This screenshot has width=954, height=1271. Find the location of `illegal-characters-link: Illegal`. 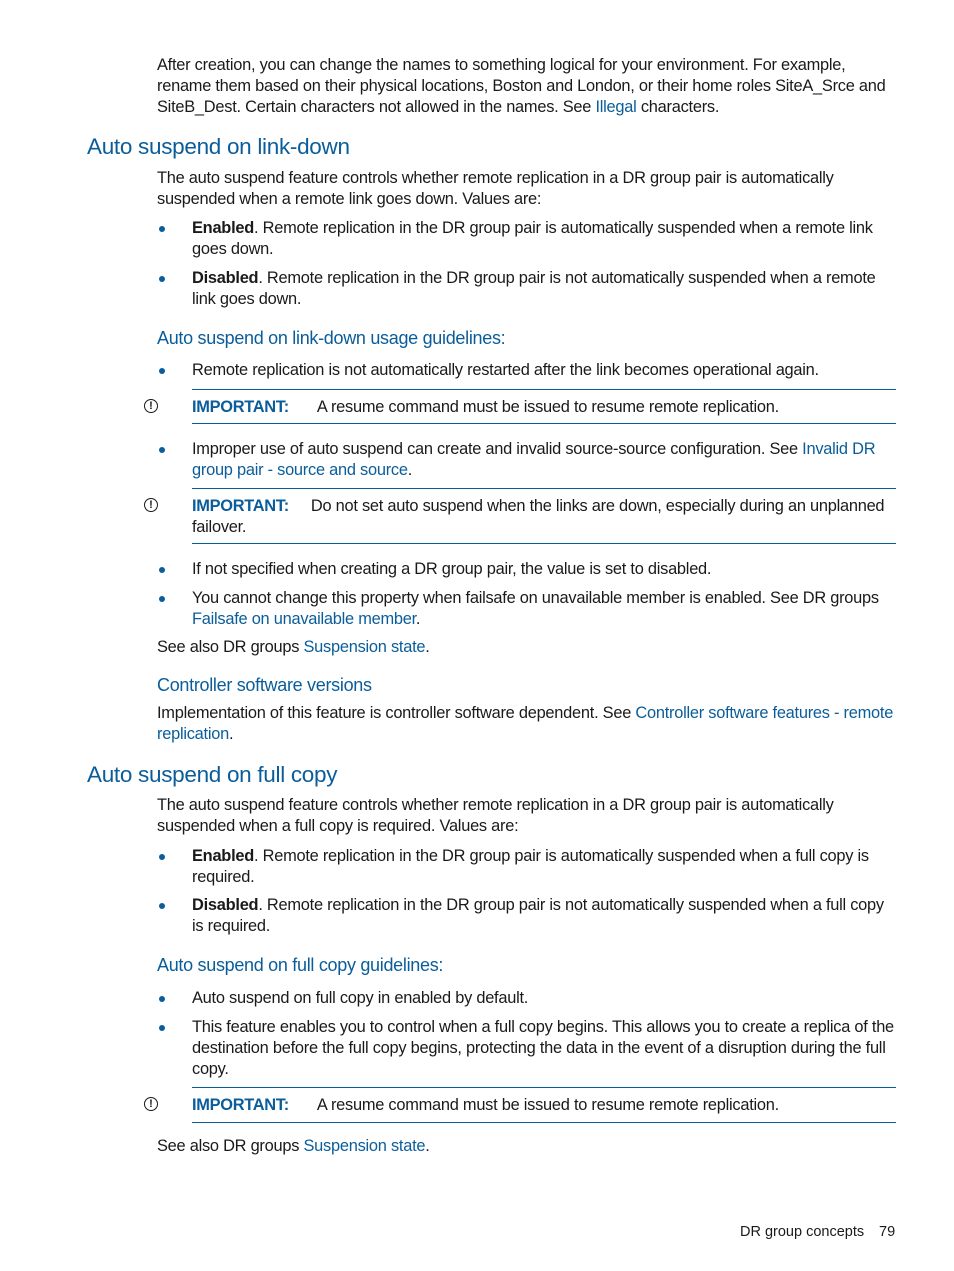

illegal-characters-link: Illegal is located at coordinates (615, 107).